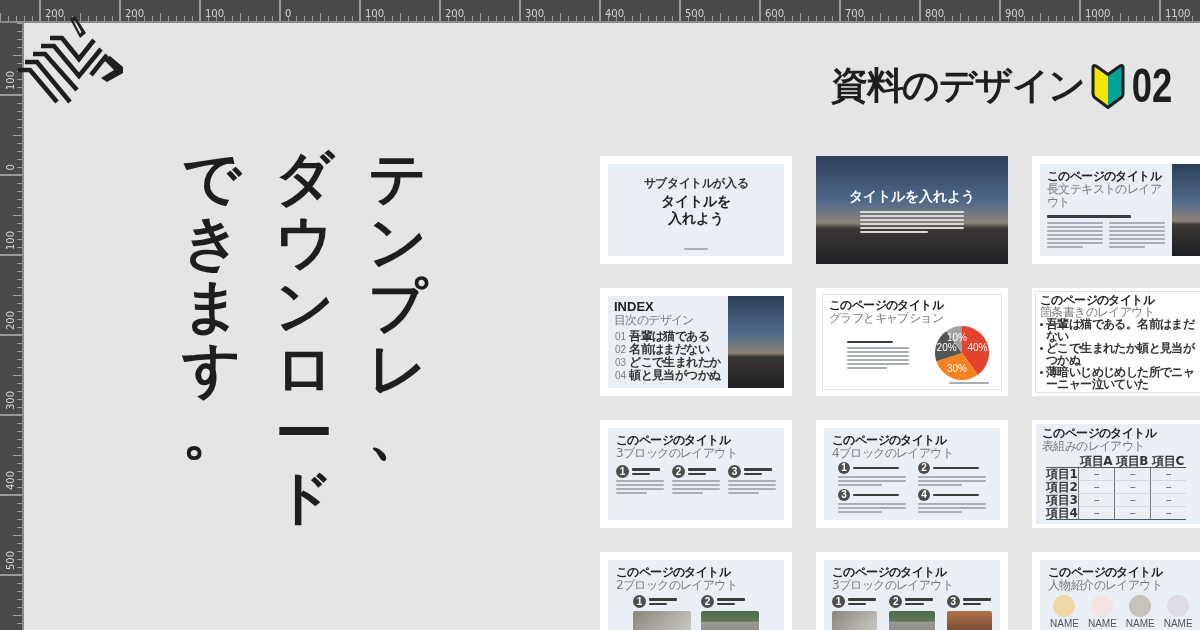 The height and width of the screenshot is (630, 1200). Describe the element at coordinates (1107, 86) in the screenshot. I see `beginner-mark-icon` at that location.